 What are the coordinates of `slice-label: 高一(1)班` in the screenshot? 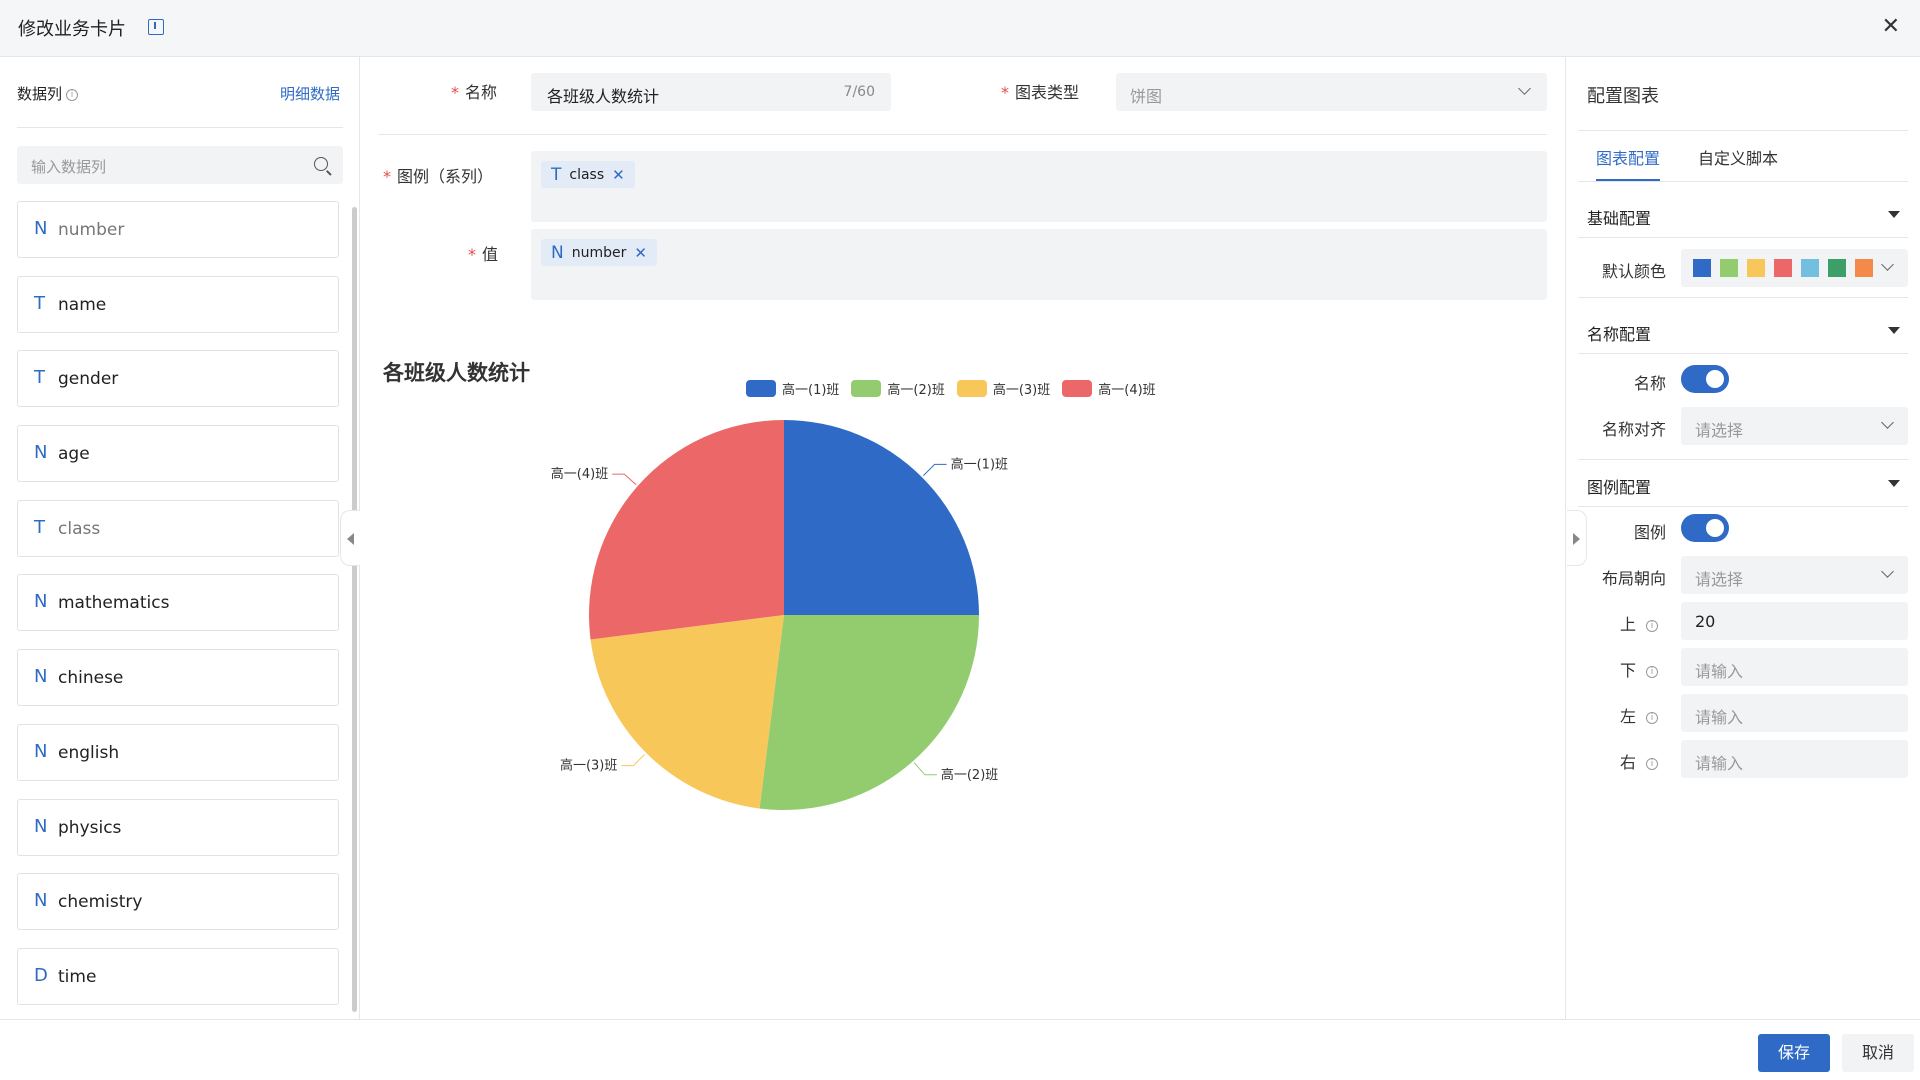 It's located at (979, 464).